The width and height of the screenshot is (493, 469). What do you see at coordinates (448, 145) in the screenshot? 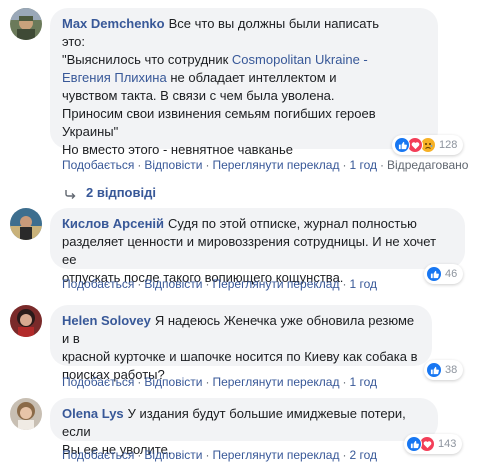
I see `reaction-count: 128` at bounding box center [448, 145].